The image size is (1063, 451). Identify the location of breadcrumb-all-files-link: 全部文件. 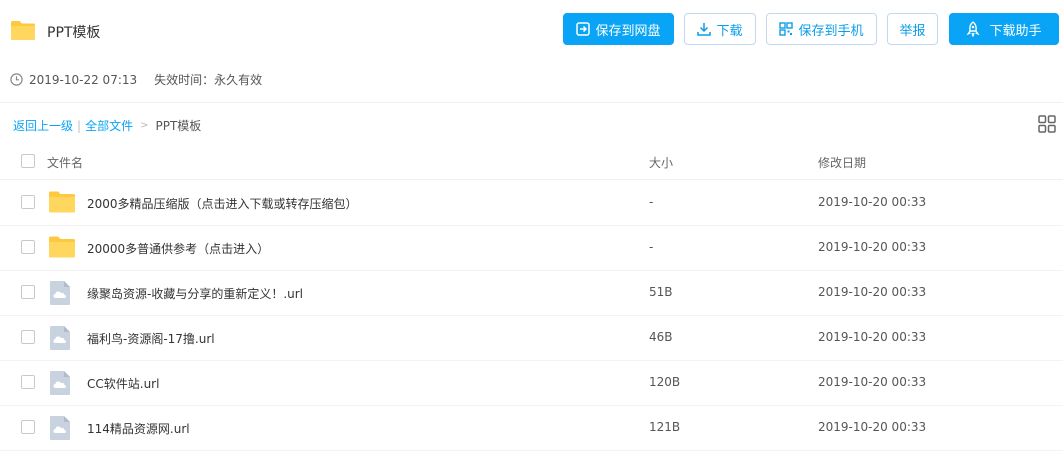
(109, 125).